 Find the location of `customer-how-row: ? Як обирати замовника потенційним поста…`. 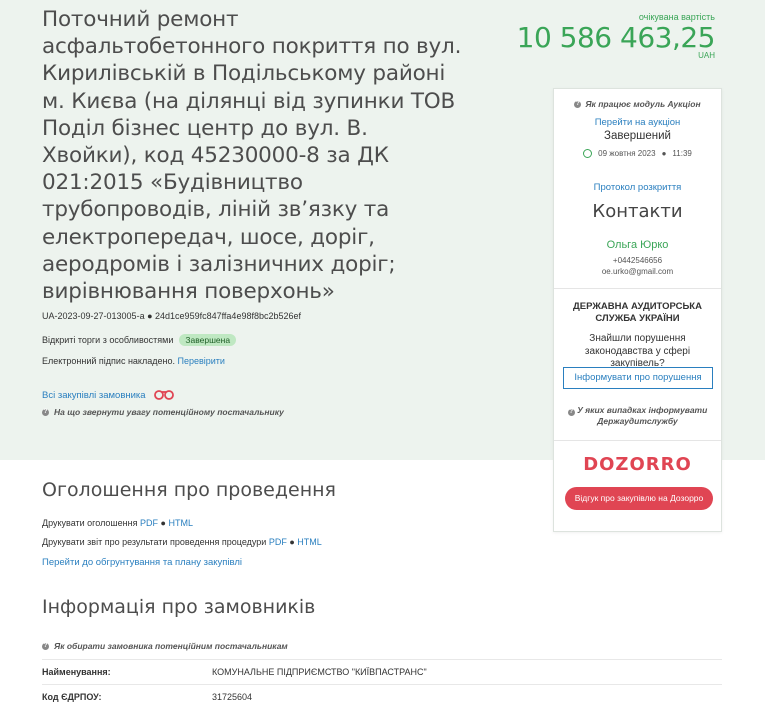

customer-how-row: ? Як обирати замовника потенційним поста… is located at coordinates (165, 646).